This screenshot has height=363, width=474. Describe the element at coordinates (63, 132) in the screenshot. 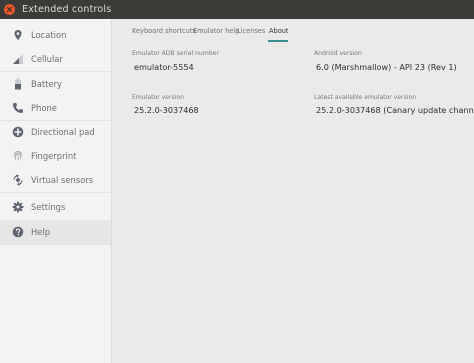

I see `sidebar-item-label: Directional pad` at that location.